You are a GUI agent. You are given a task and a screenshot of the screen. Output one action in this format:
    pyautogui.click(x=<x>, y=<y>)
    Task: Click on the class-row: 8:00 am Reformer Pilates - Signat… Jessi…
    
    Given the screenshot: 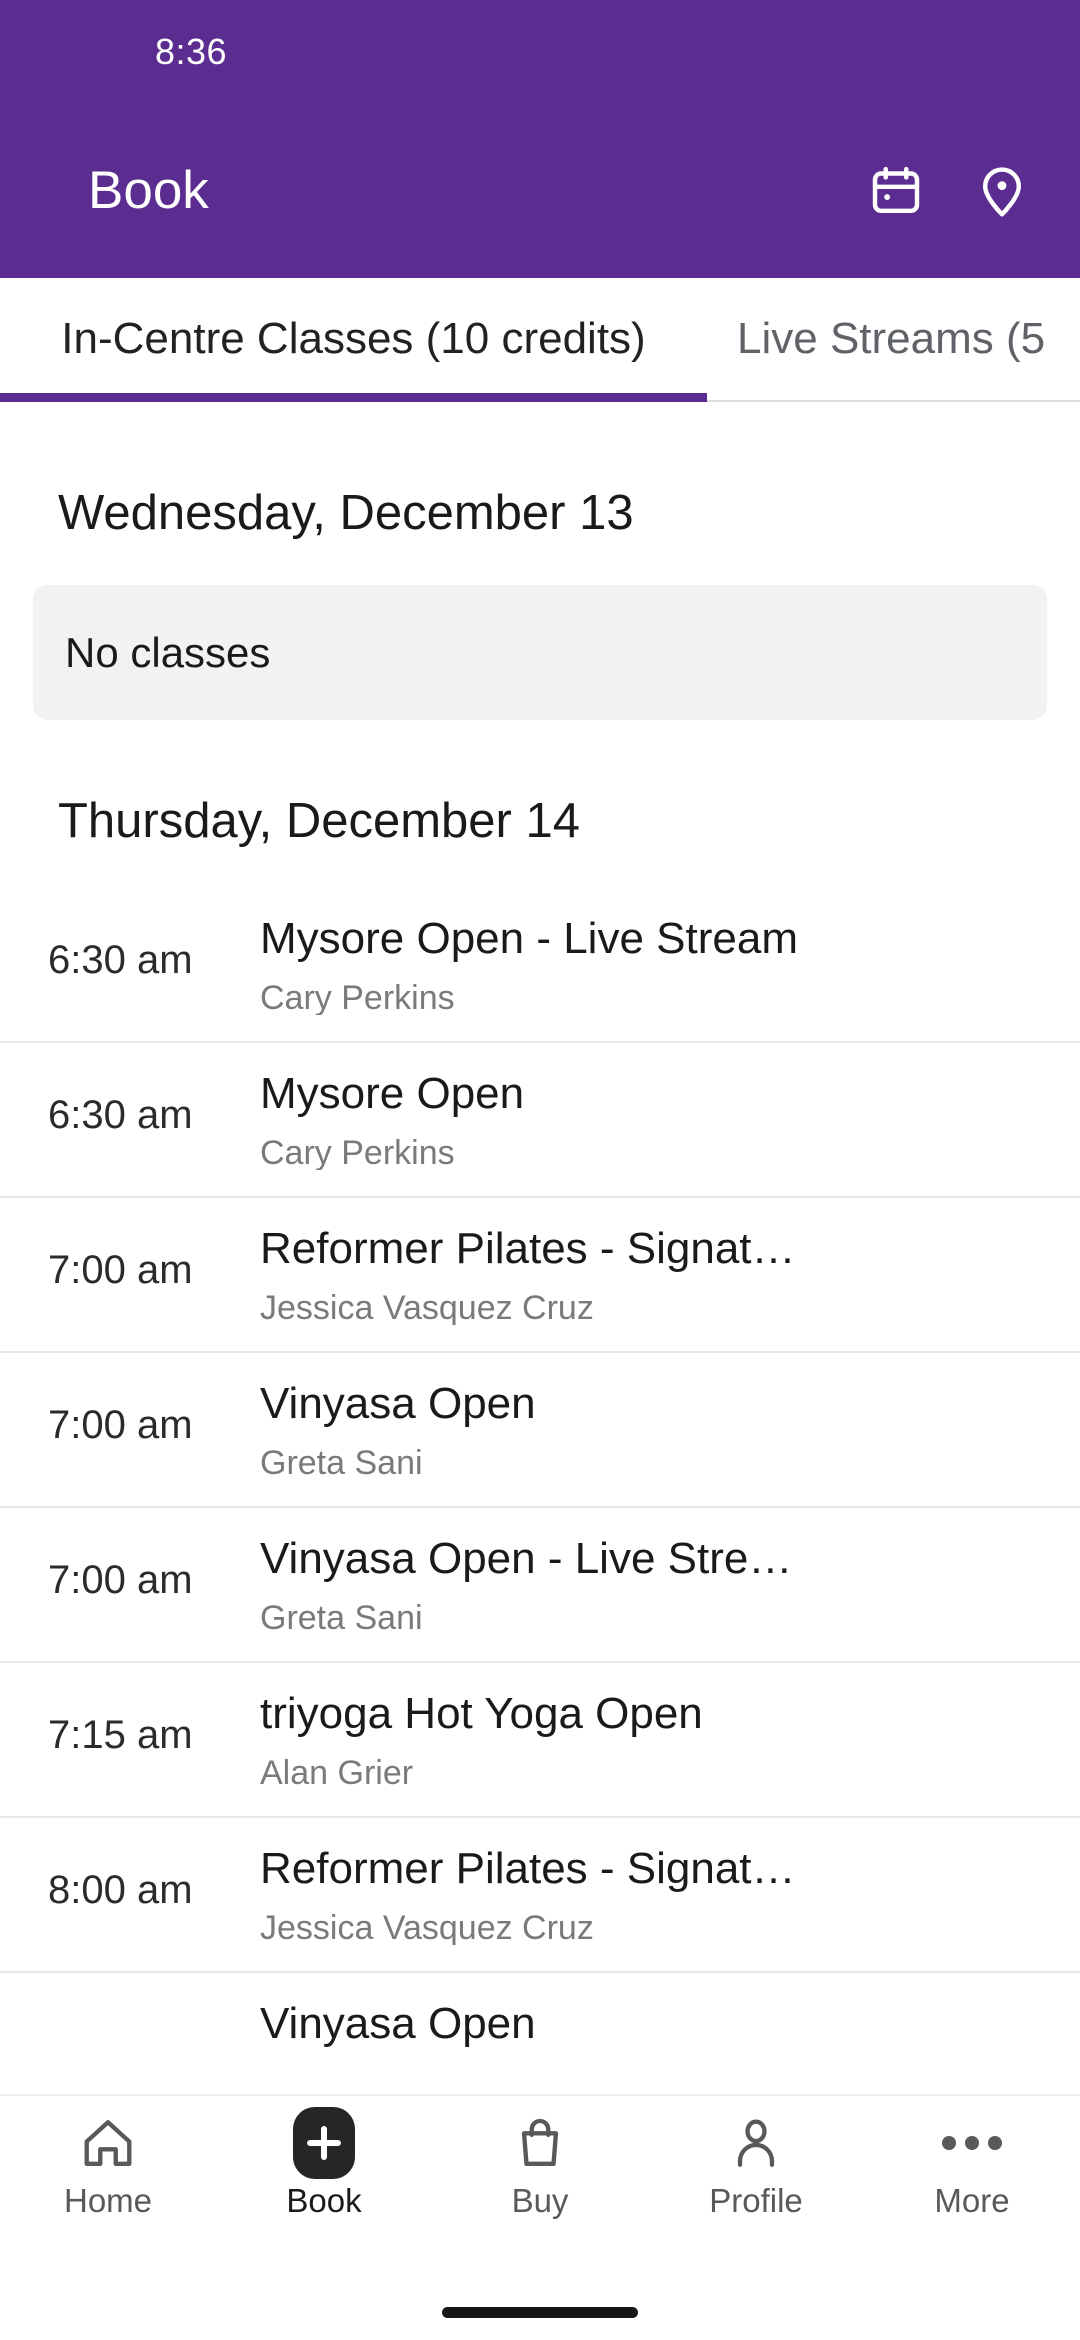 What is the action you would take?
    pyautogui.click(x=540, y=1895)
    